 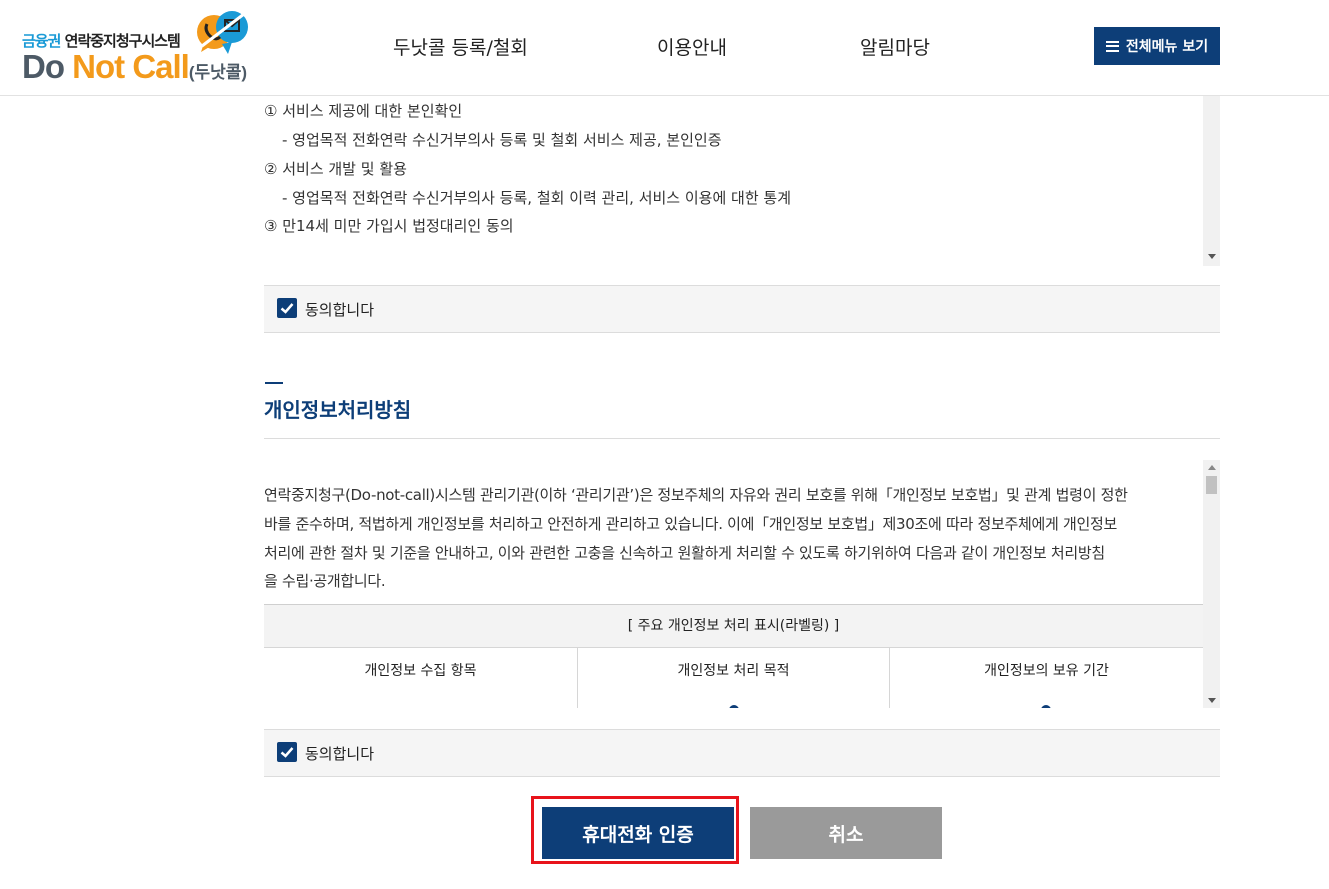 What do you see at coordinates (638, 833) in the screenshot?
I see `phone-verify-button: 휴대전화 인증` at bounding box center [638, 833].